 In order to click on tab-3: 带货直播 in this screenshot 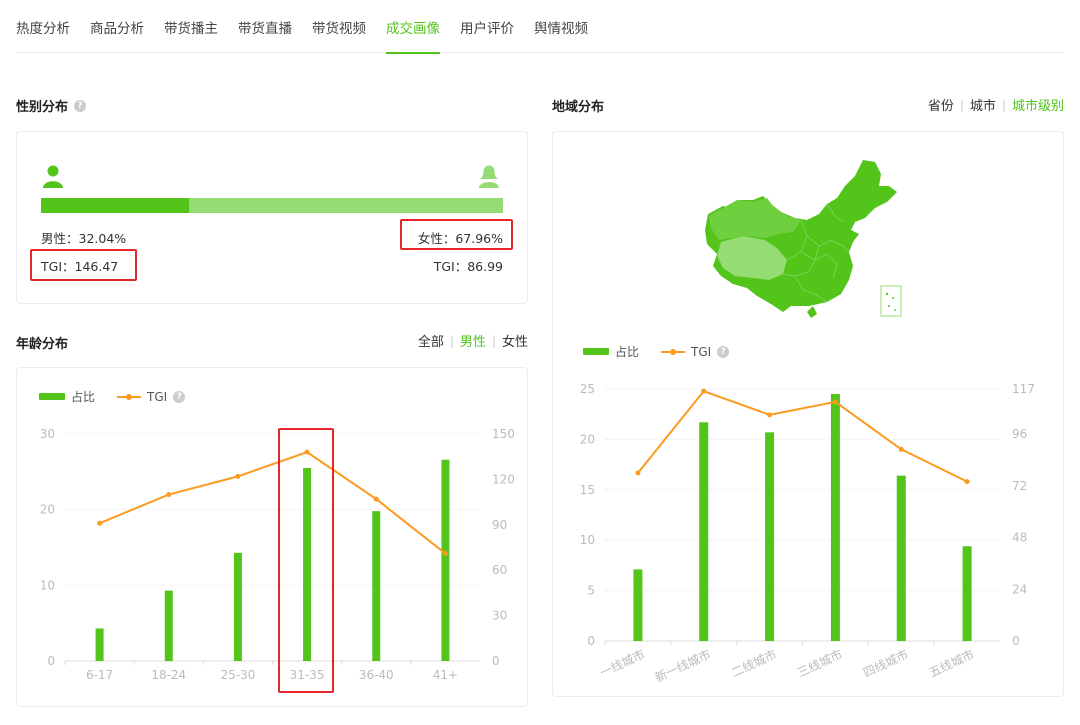, I will do `click(265, 26)`.